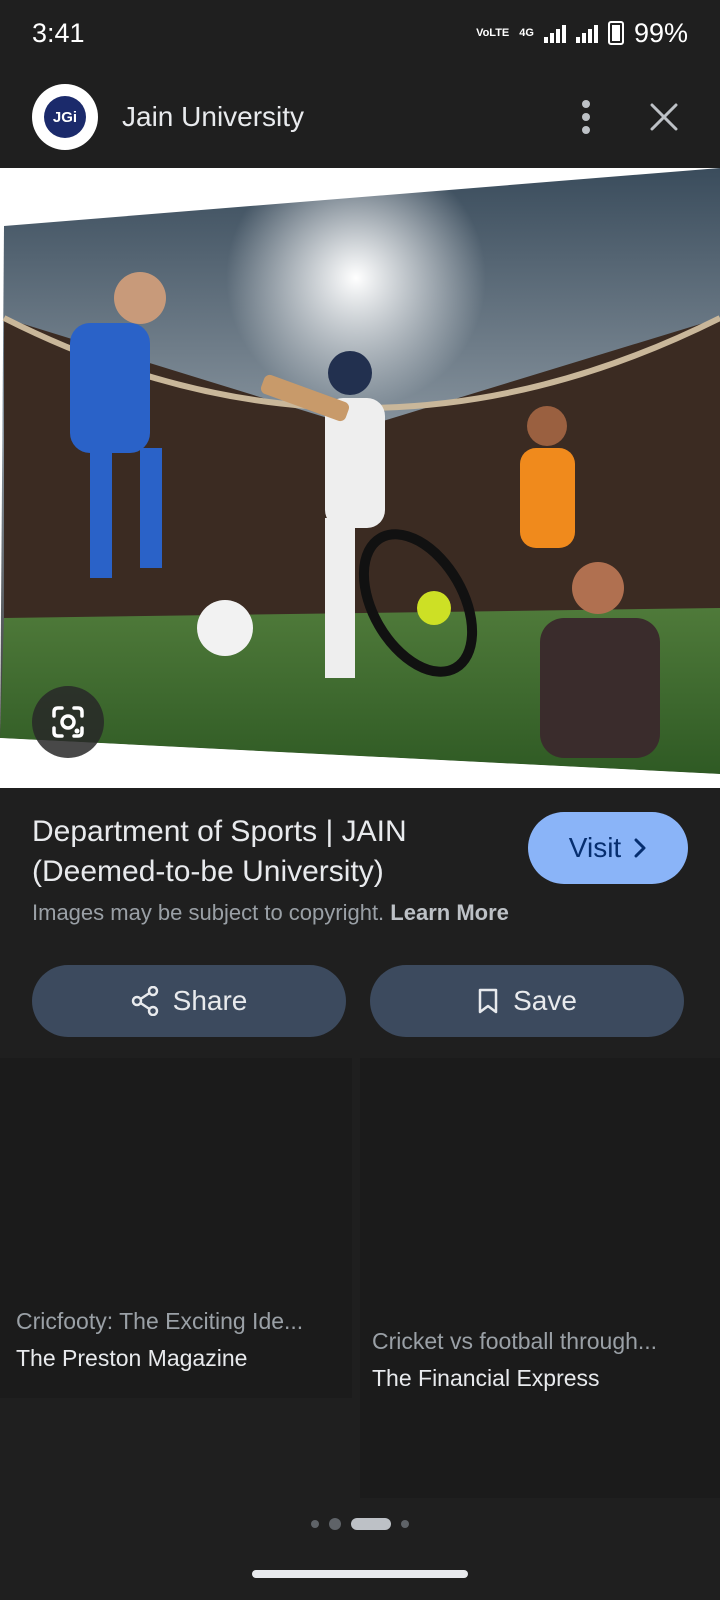 Image resolution: width=720 pixels, height=1600 pixels. I want to click on more-vert-icon, so click(586, 117).